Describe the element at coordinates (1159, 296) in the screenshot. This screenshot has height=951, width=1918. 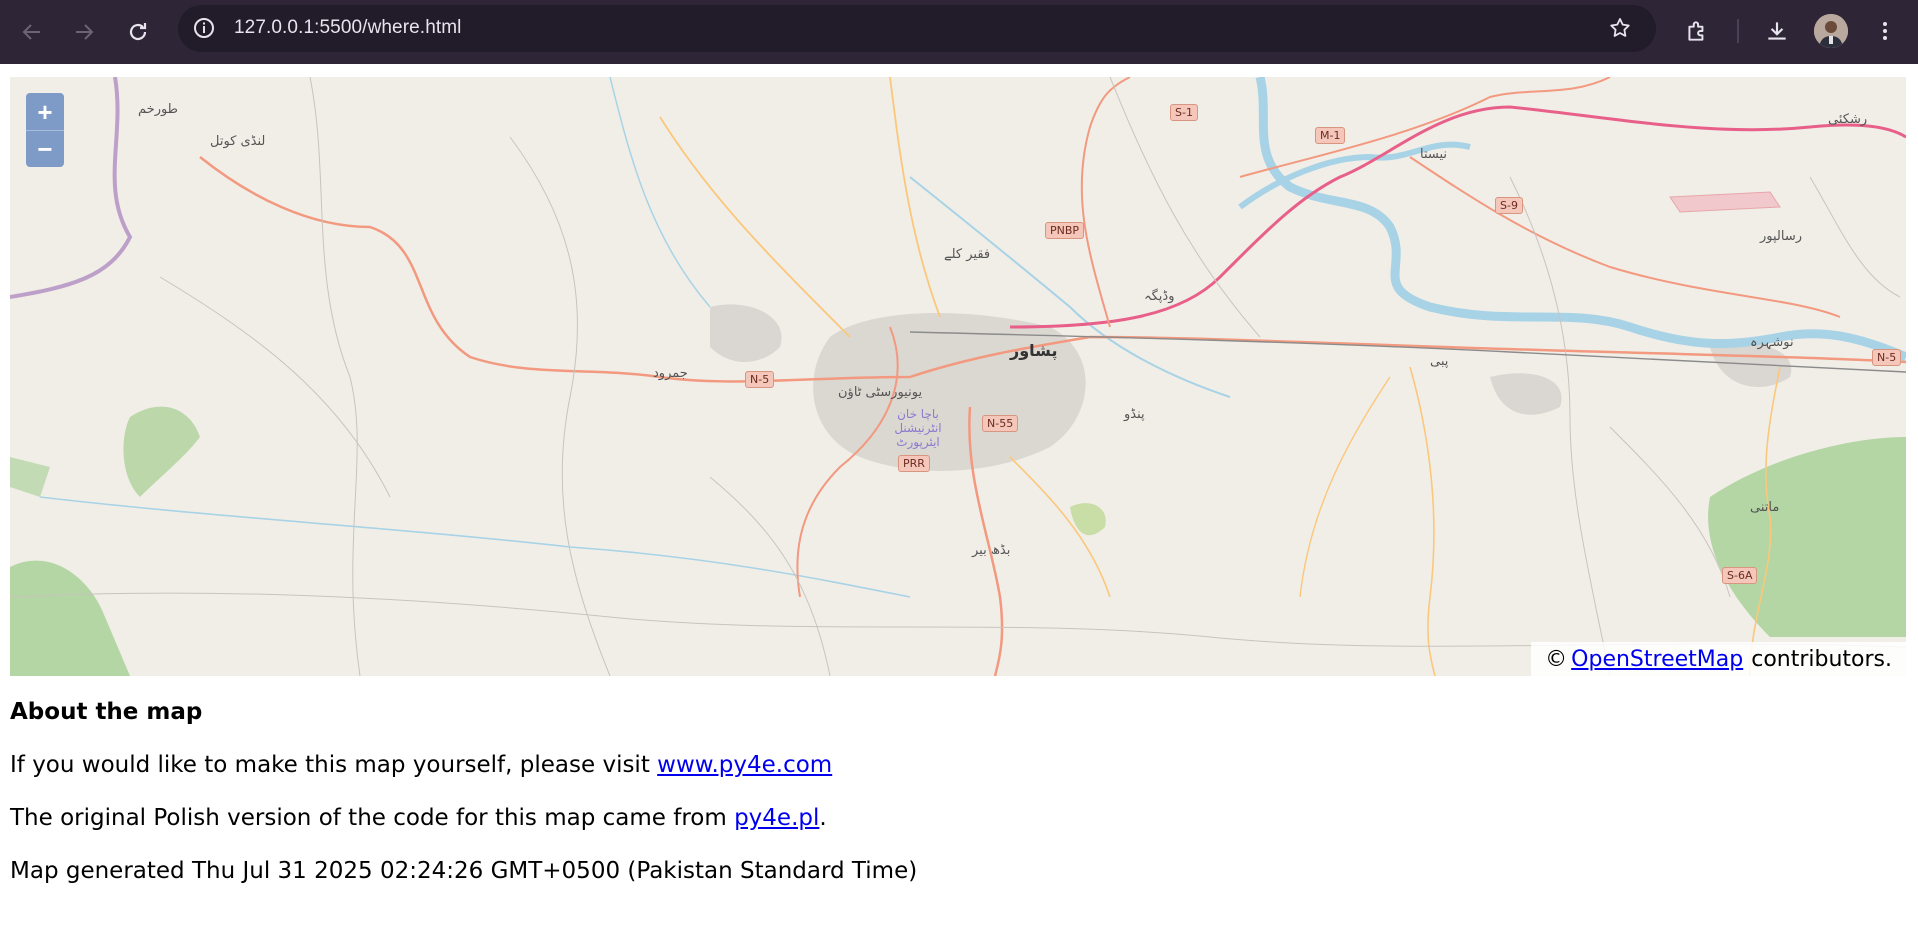
I see `place-label: وڈپگہ` at that location.